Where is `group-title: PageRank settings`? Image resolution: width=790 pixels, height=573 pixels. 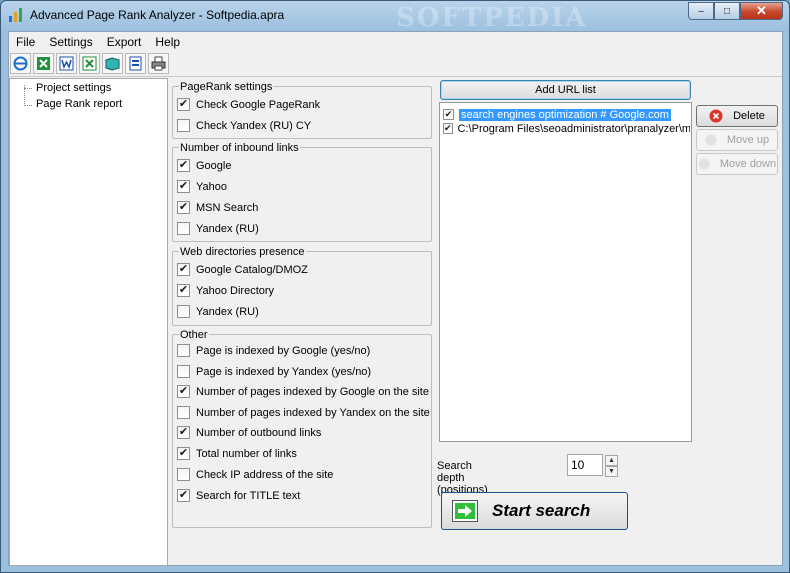 group-title: PageRank settings is located at coordinates (226, 87).